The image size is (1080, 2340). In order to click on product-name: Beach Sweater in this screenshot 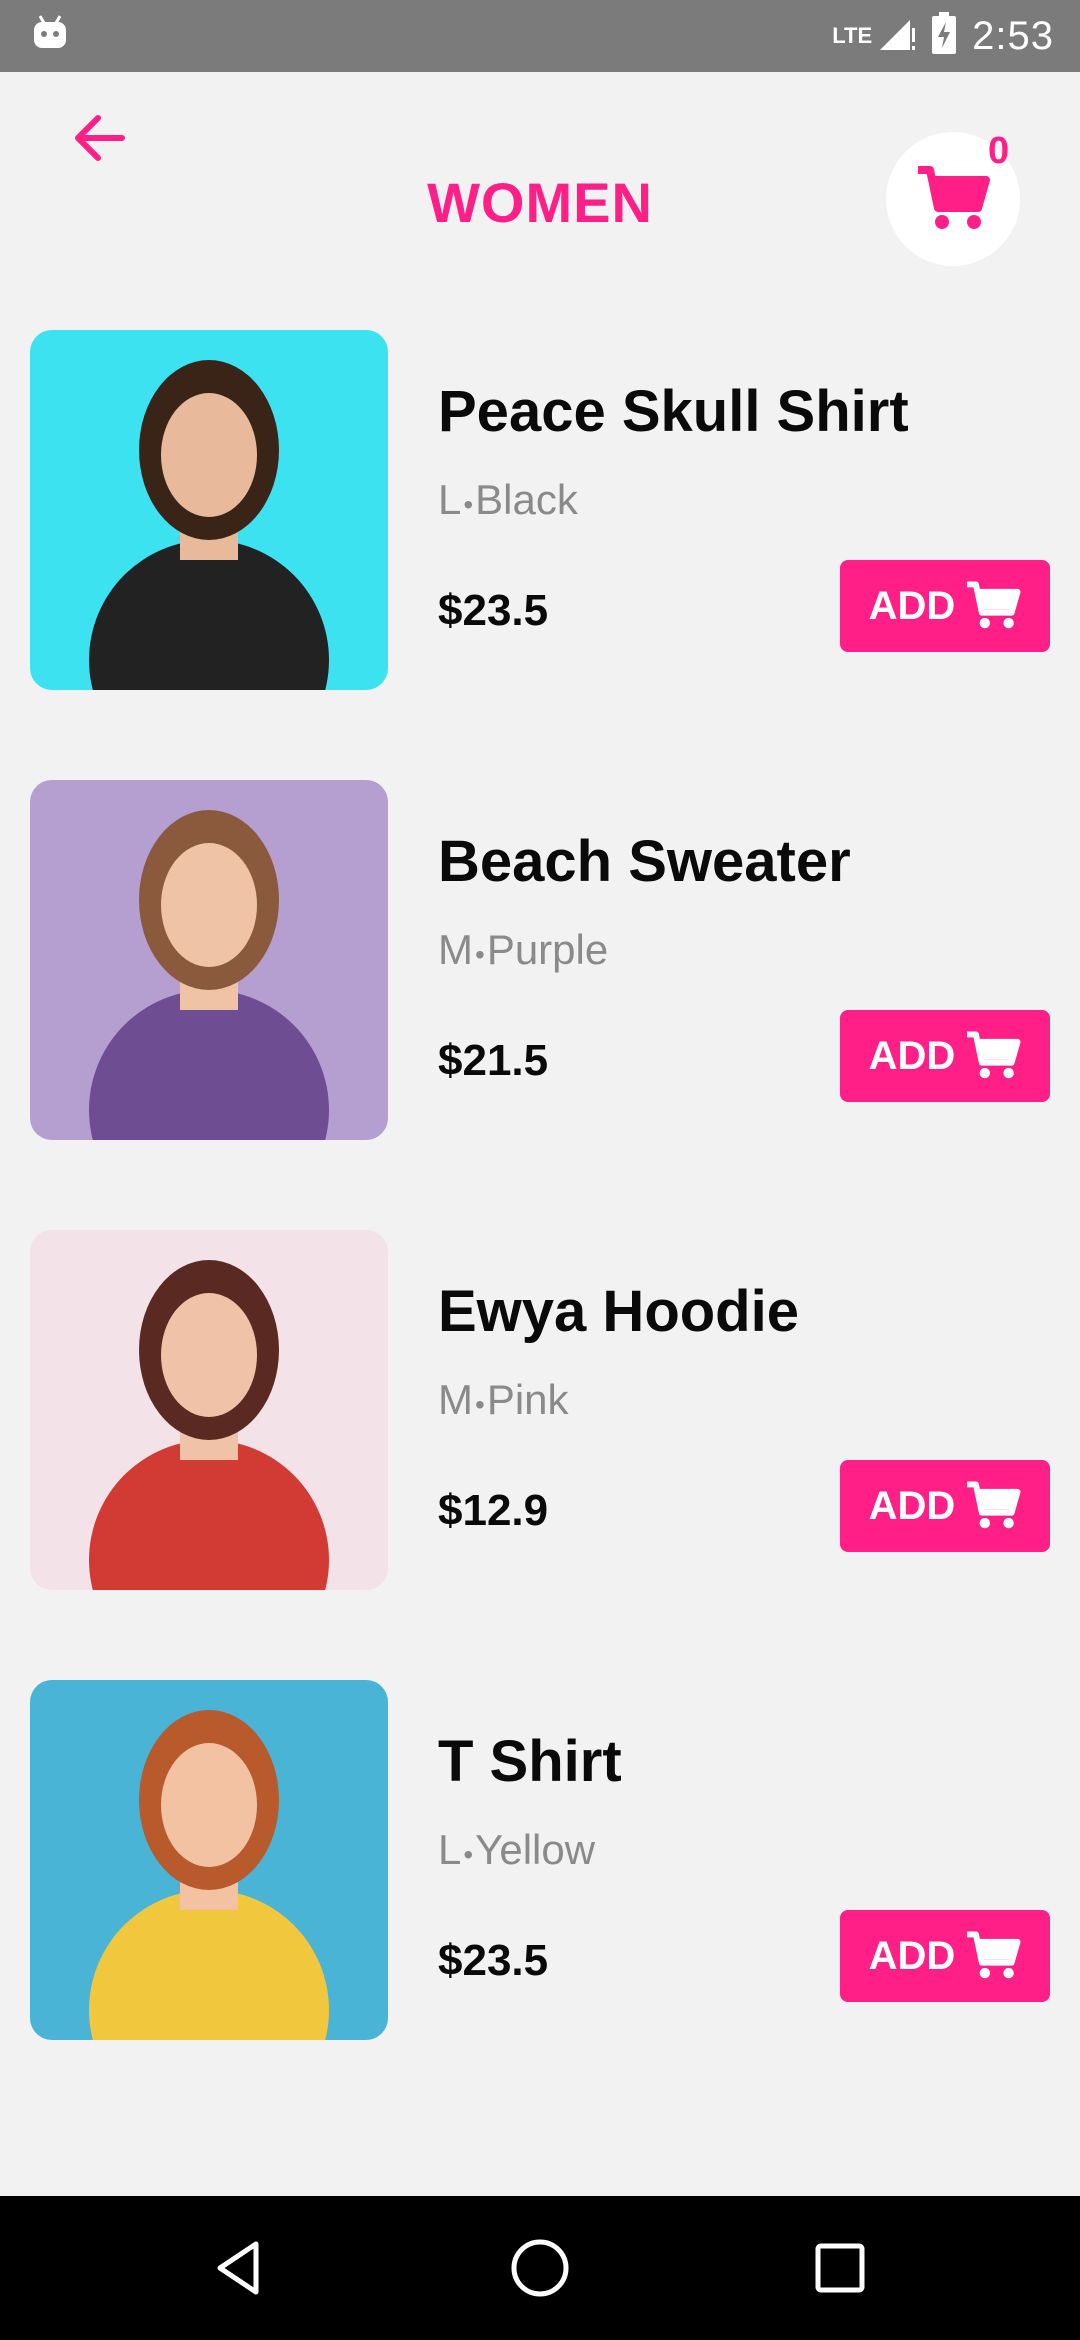, I will do `click(644, 861)`.